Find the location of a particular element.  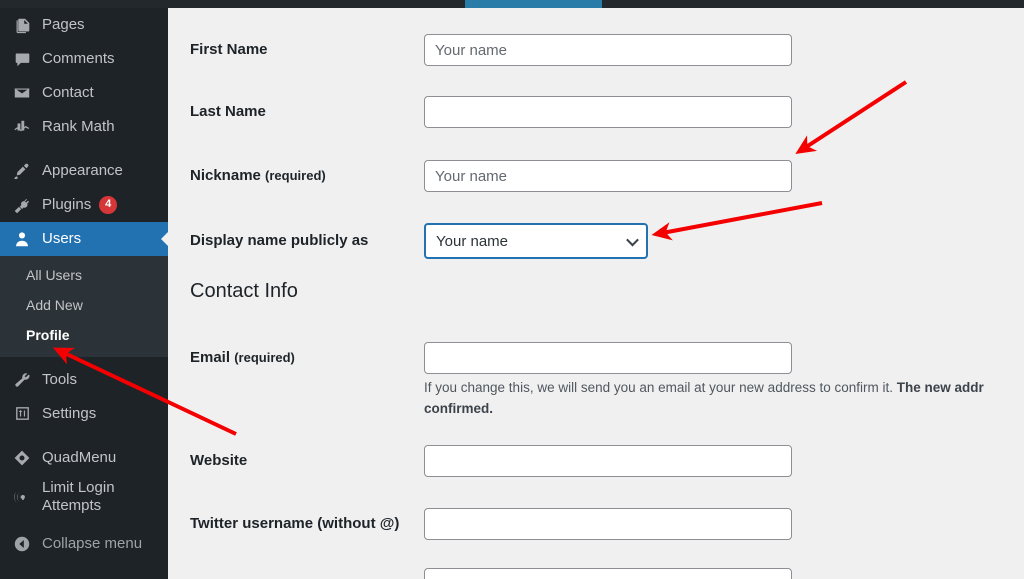

sidebar-item-quadmenu: QuadMenu is located at coordinates (84, 458).